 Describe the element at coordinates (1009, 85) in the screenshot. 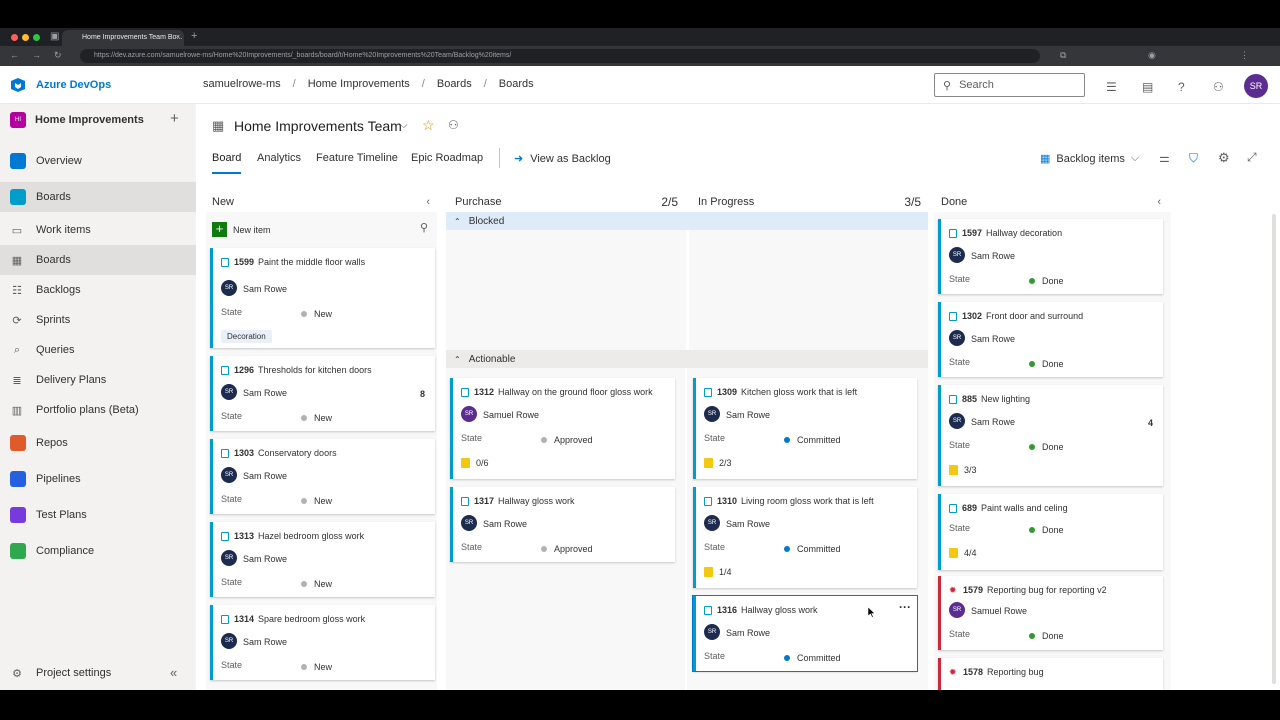

I see `search-box: ⚲ Search` at that location.